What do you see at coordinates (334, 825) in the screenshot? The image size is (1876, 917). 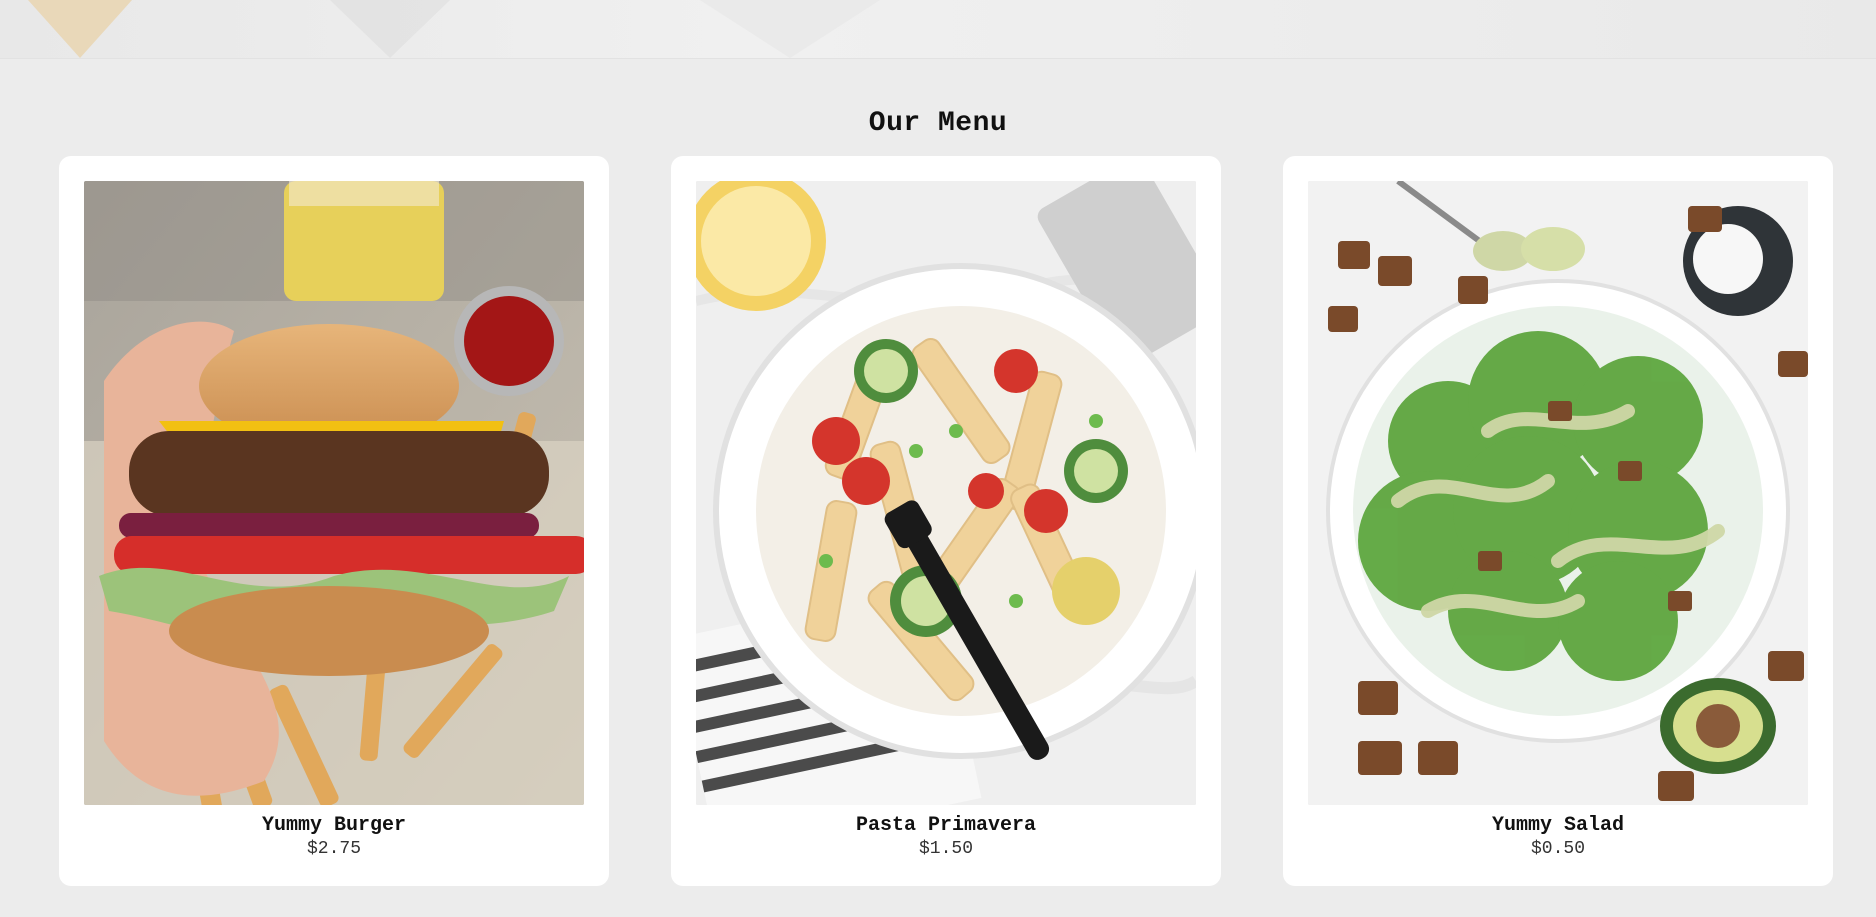 I see `menu-item-name: Yummy Burger` at bounding box center [334, 825].